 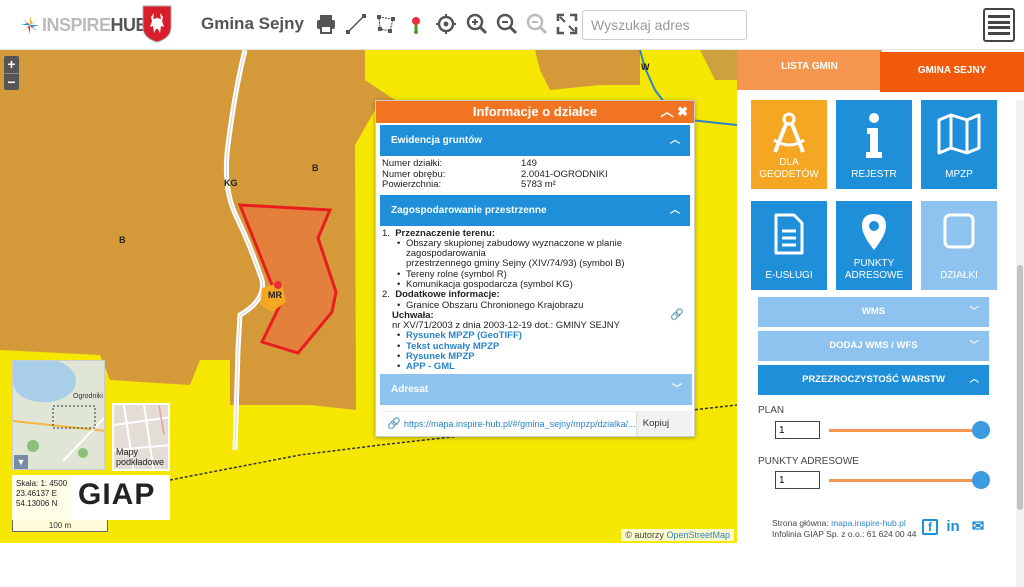 What do you see at coordinates (663, 423) in the screenshot?
I see `copy-link-button: Kopiuj link` at bounding box center [663, 423].